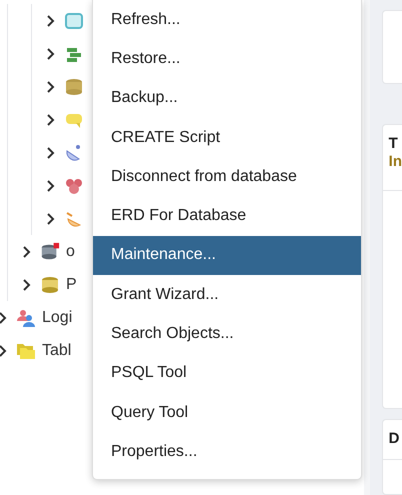  What do you see at coordinates (70, 251) in the screenshot?
I see `tree-item-label: o` at bounding box center [70, 251].